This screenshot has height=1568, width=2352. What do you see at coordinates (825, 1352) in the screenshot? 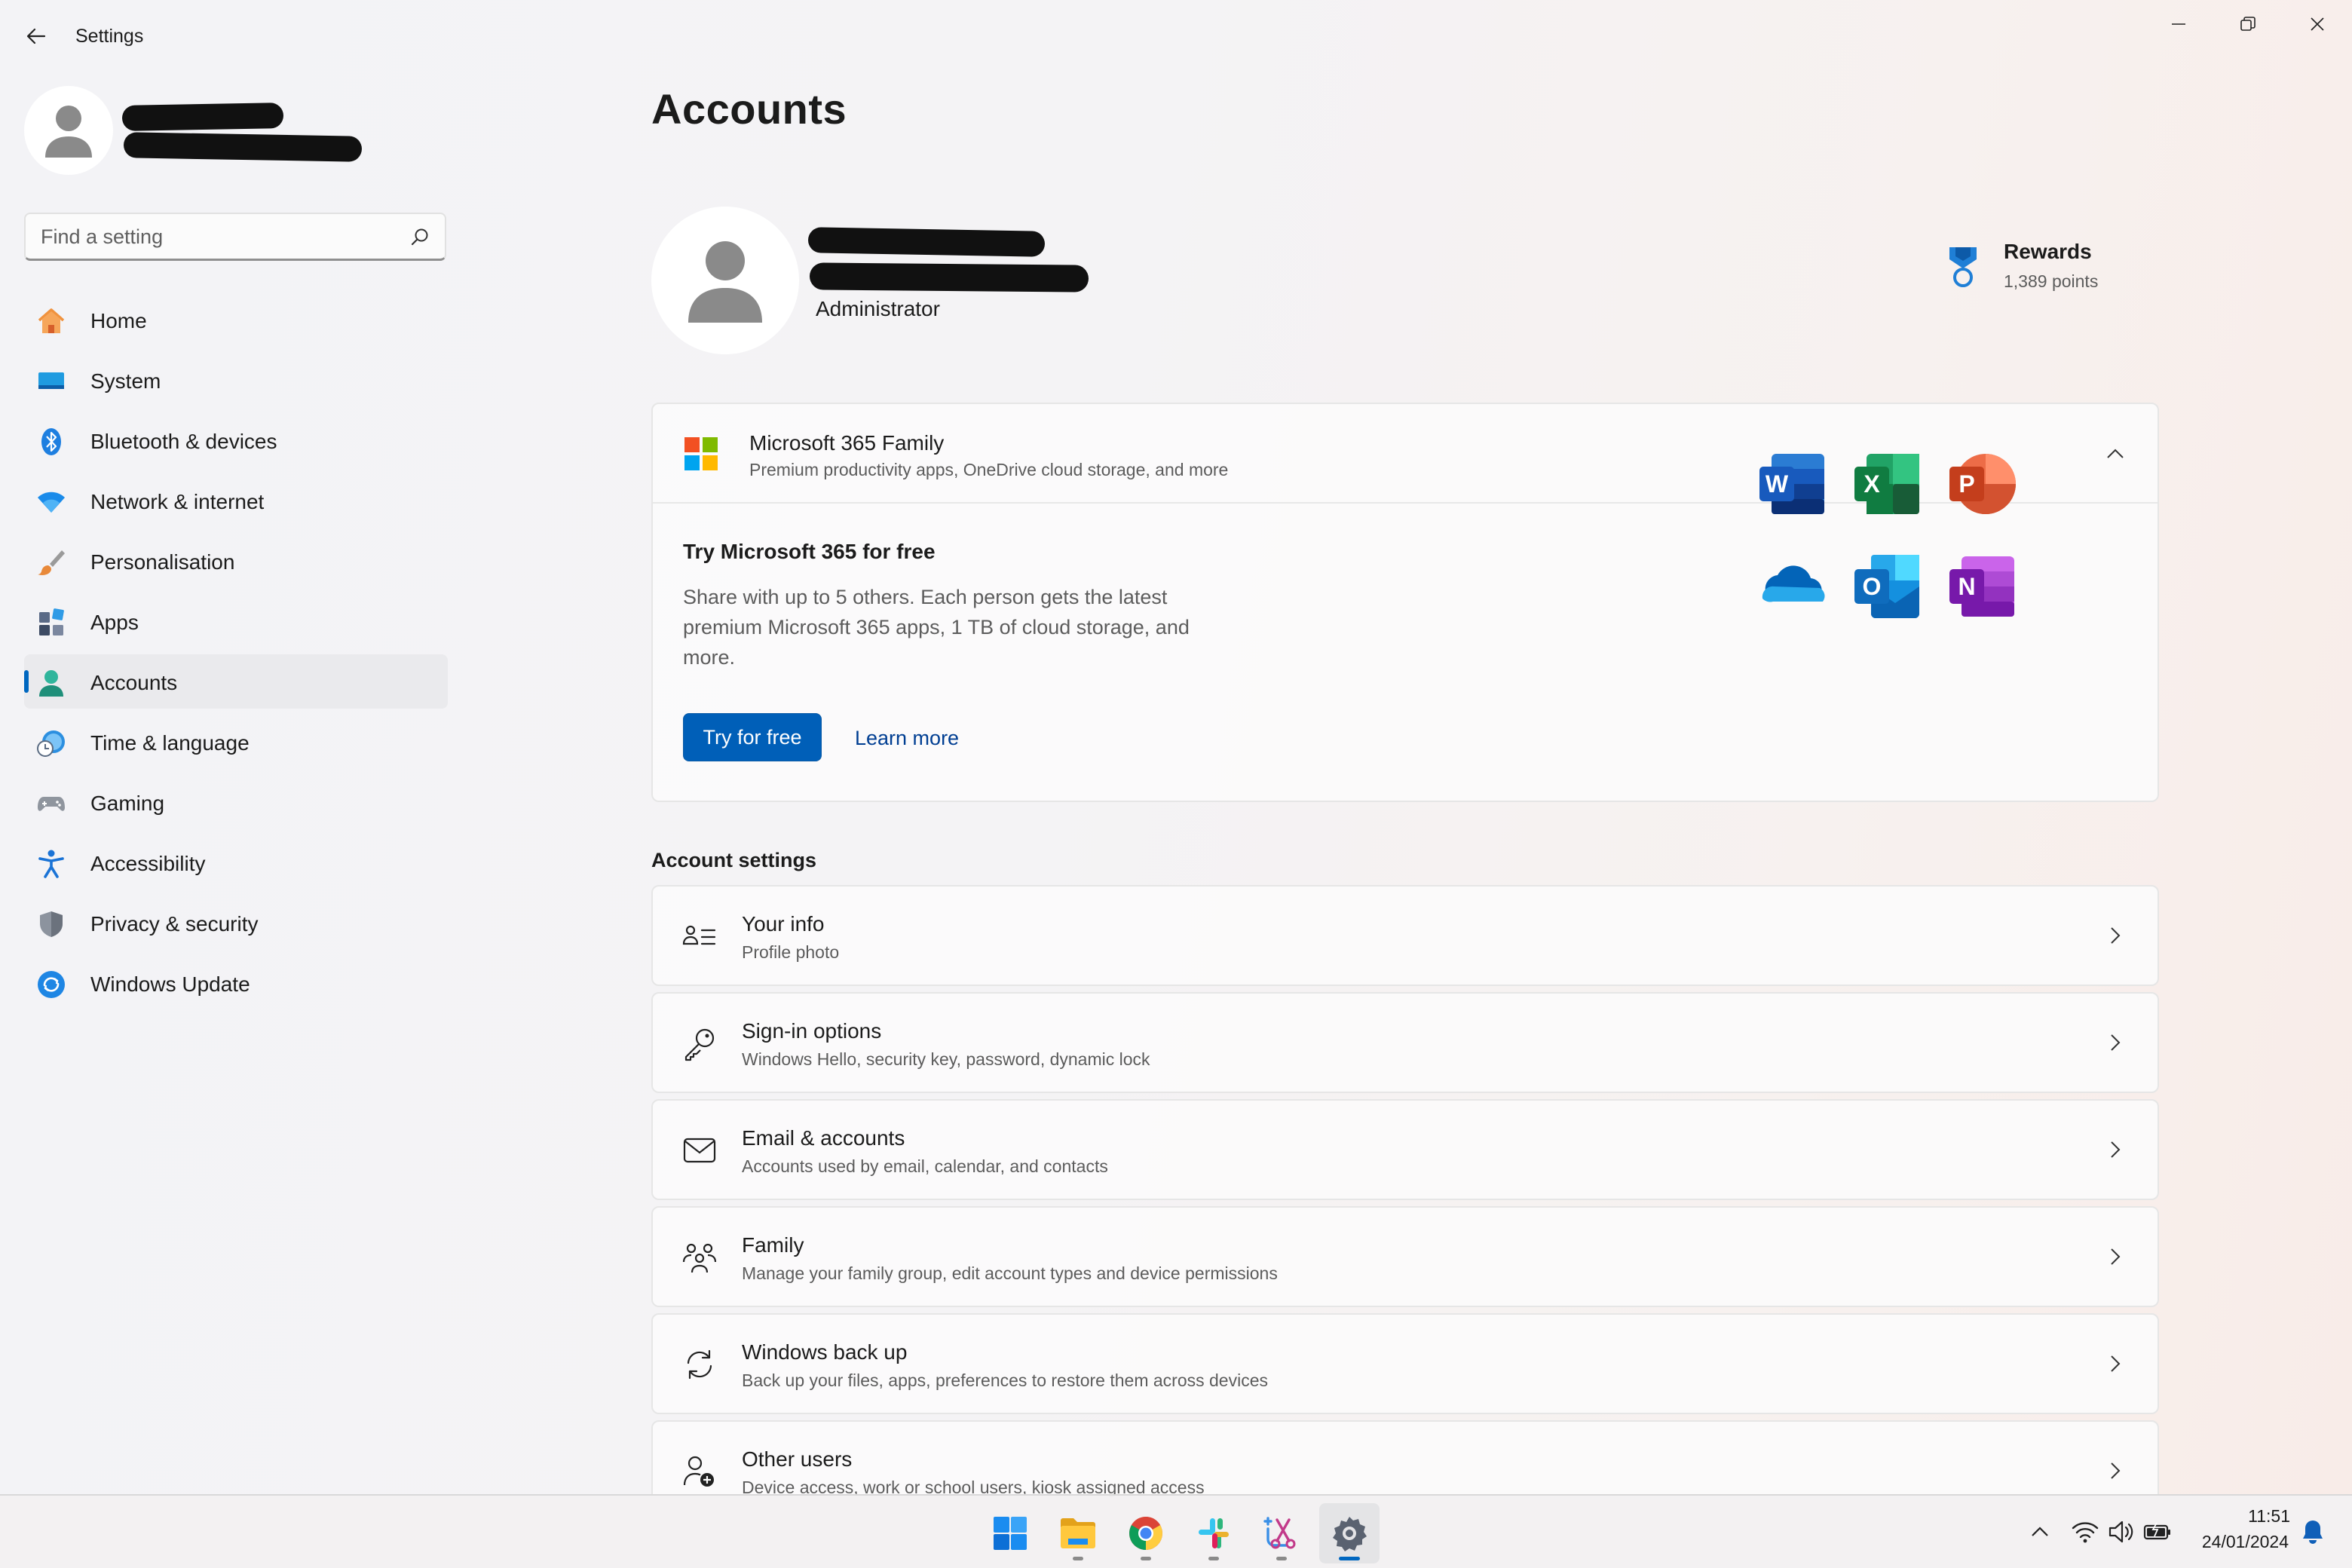
I see `row-title: Windows back up` at bounding box center [825, 1352].